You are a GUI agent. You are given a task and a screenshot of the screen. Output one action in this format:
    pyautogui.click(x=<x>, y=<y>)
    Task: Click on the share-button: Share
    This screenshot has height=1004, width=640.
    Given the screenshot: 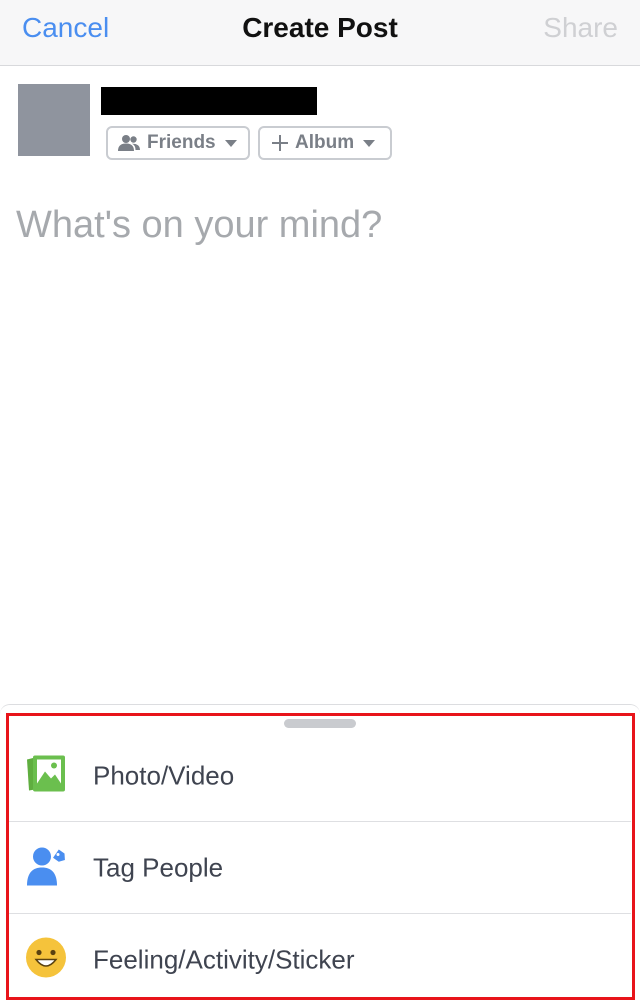 What is the action you would take?
    pyautogui.click(x=580, y=28)
    